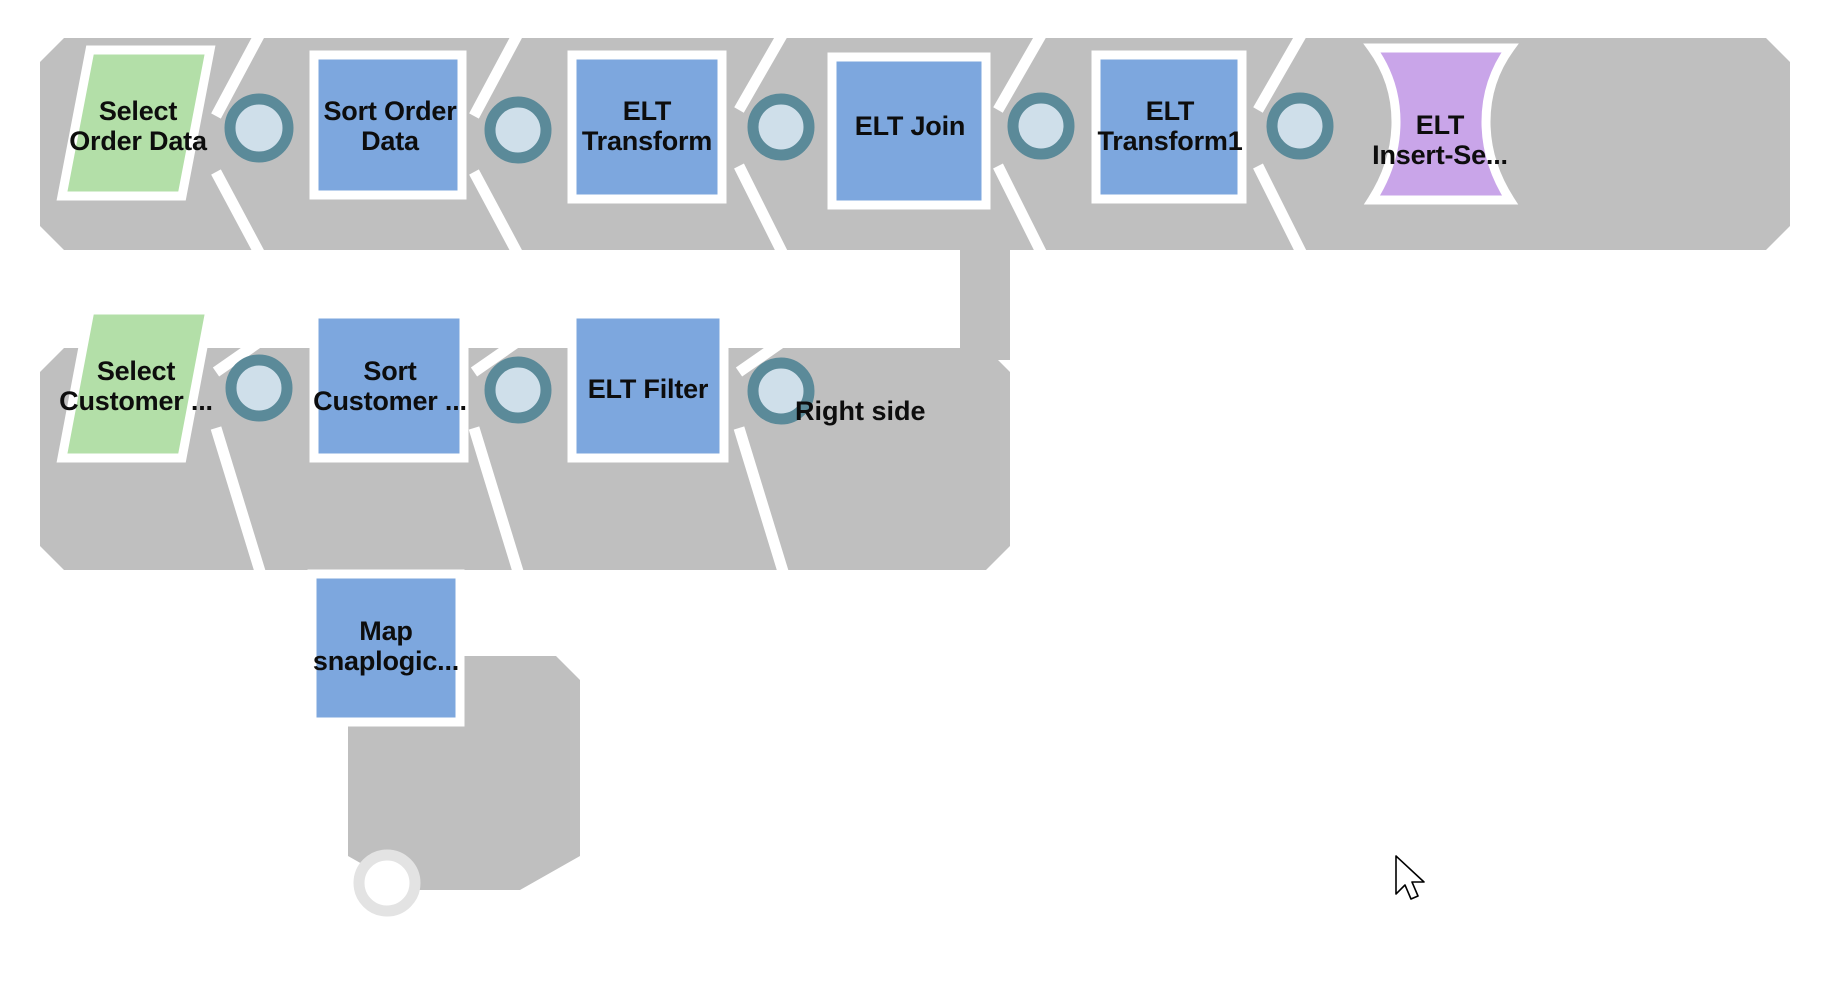 The width and height of the screenshot is (1841, 985). What do you see at coordinates (860, 411) in the screenshot?
I see `right-side-label: Right side` at bounding box center [860, 411].